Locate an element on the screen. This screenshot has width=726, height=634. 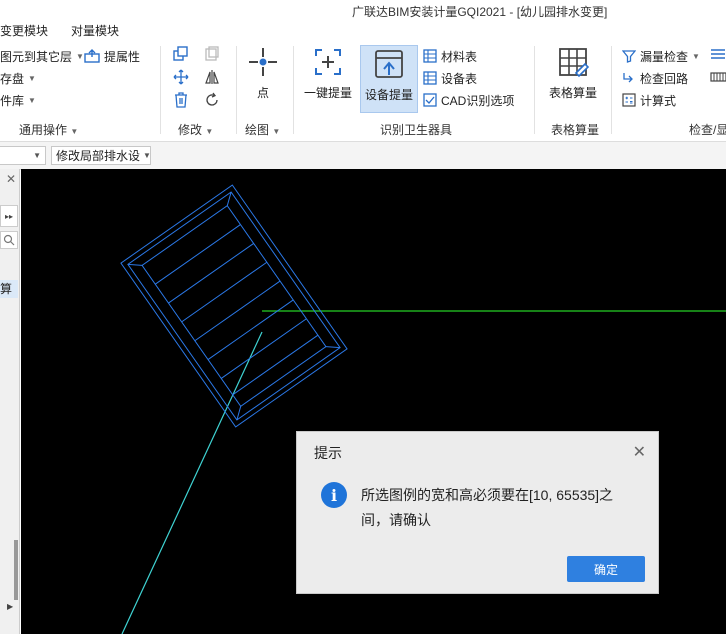
close-panel-icon: ✕ is located at coordinates (11, 179).